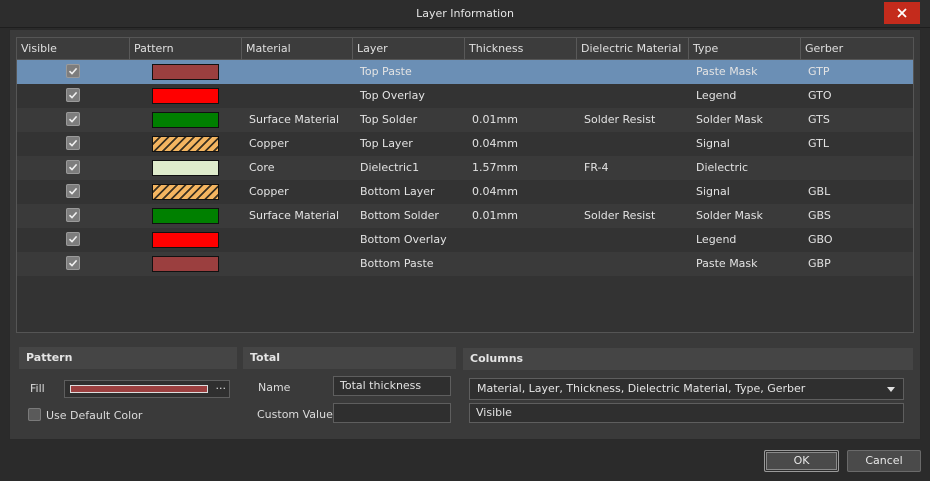  I want to click on table-row: Copper Bottom Layer 0.04mm Signal GBL, so click(465, 192).